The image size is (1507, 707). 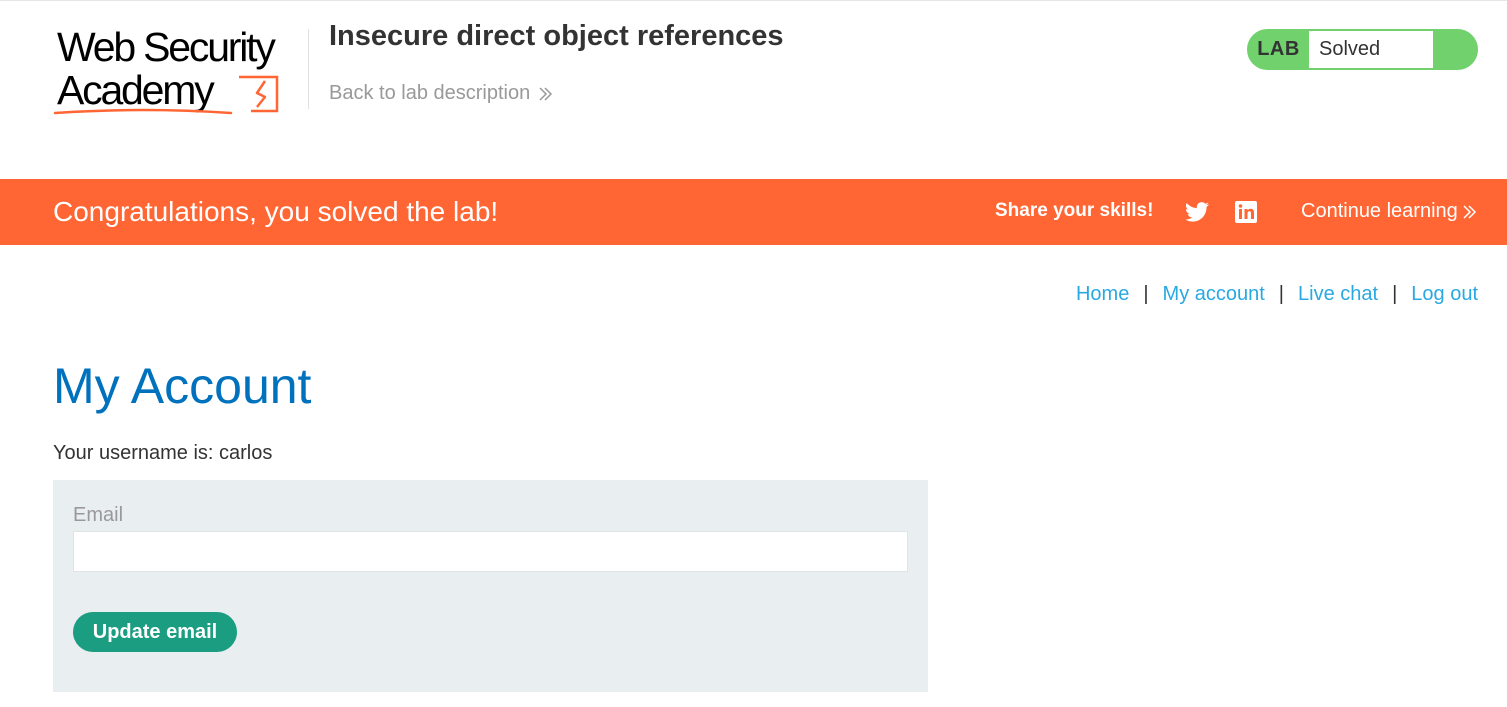 What do you see at coordinates (1214, 294) in the screenshot?
I see `nav-my-account-link: My account` at bounding box center [1214, 294].